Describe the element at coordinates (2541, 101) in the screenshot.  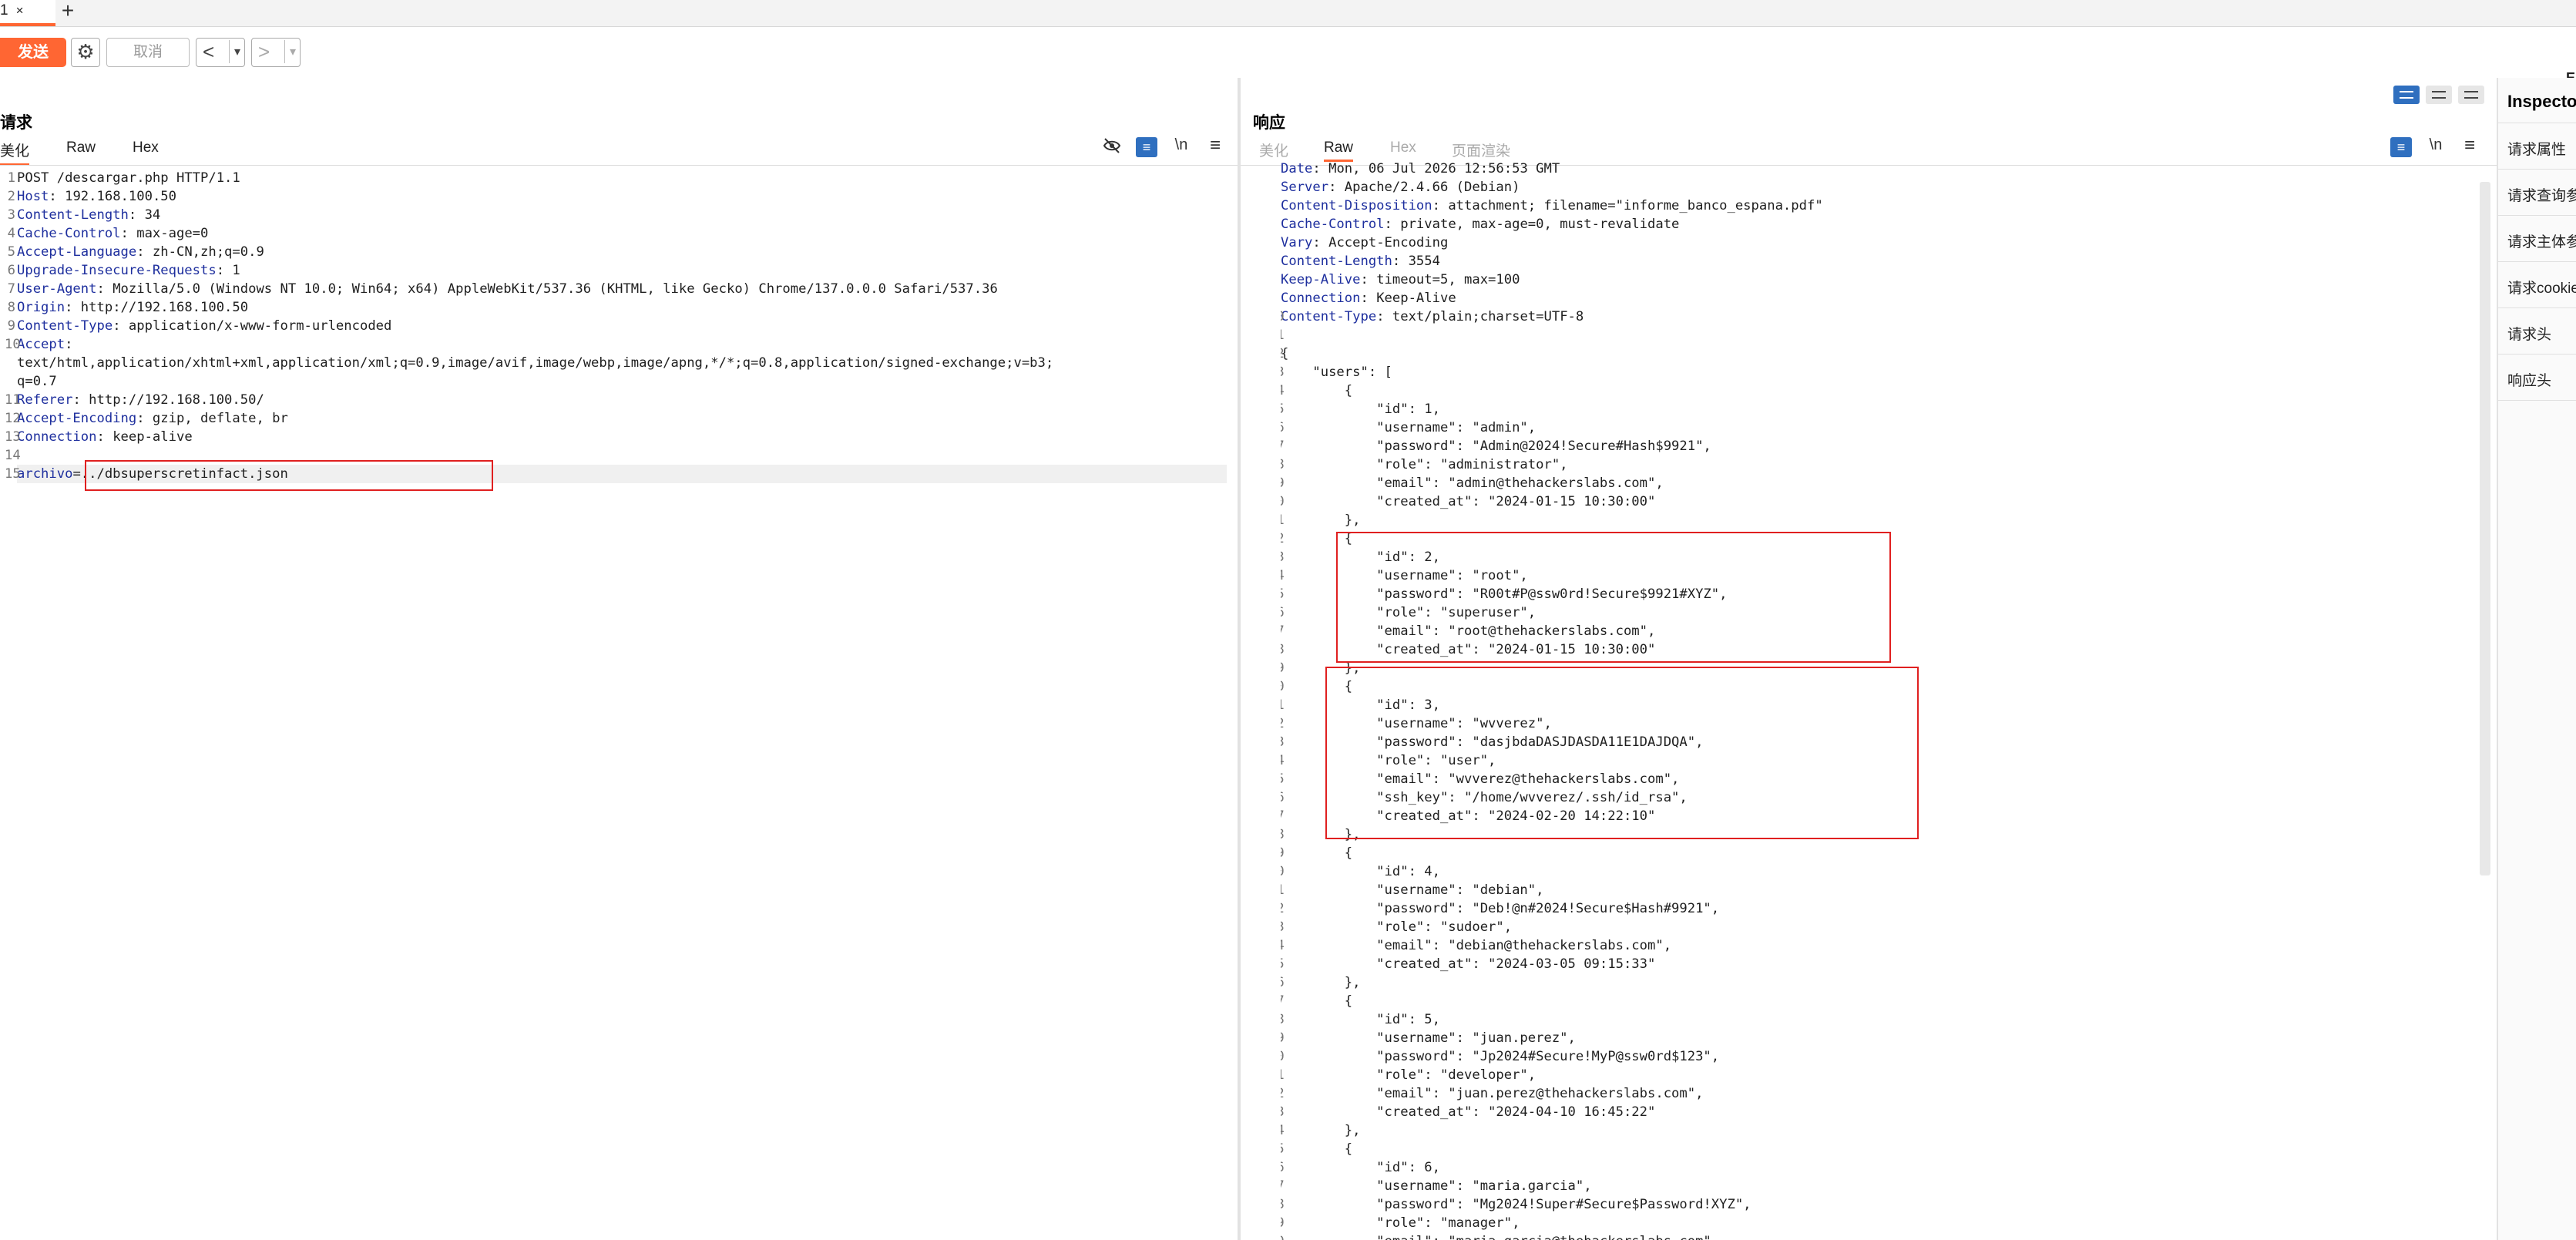
I see `inspector-title: Inspector` at that location.